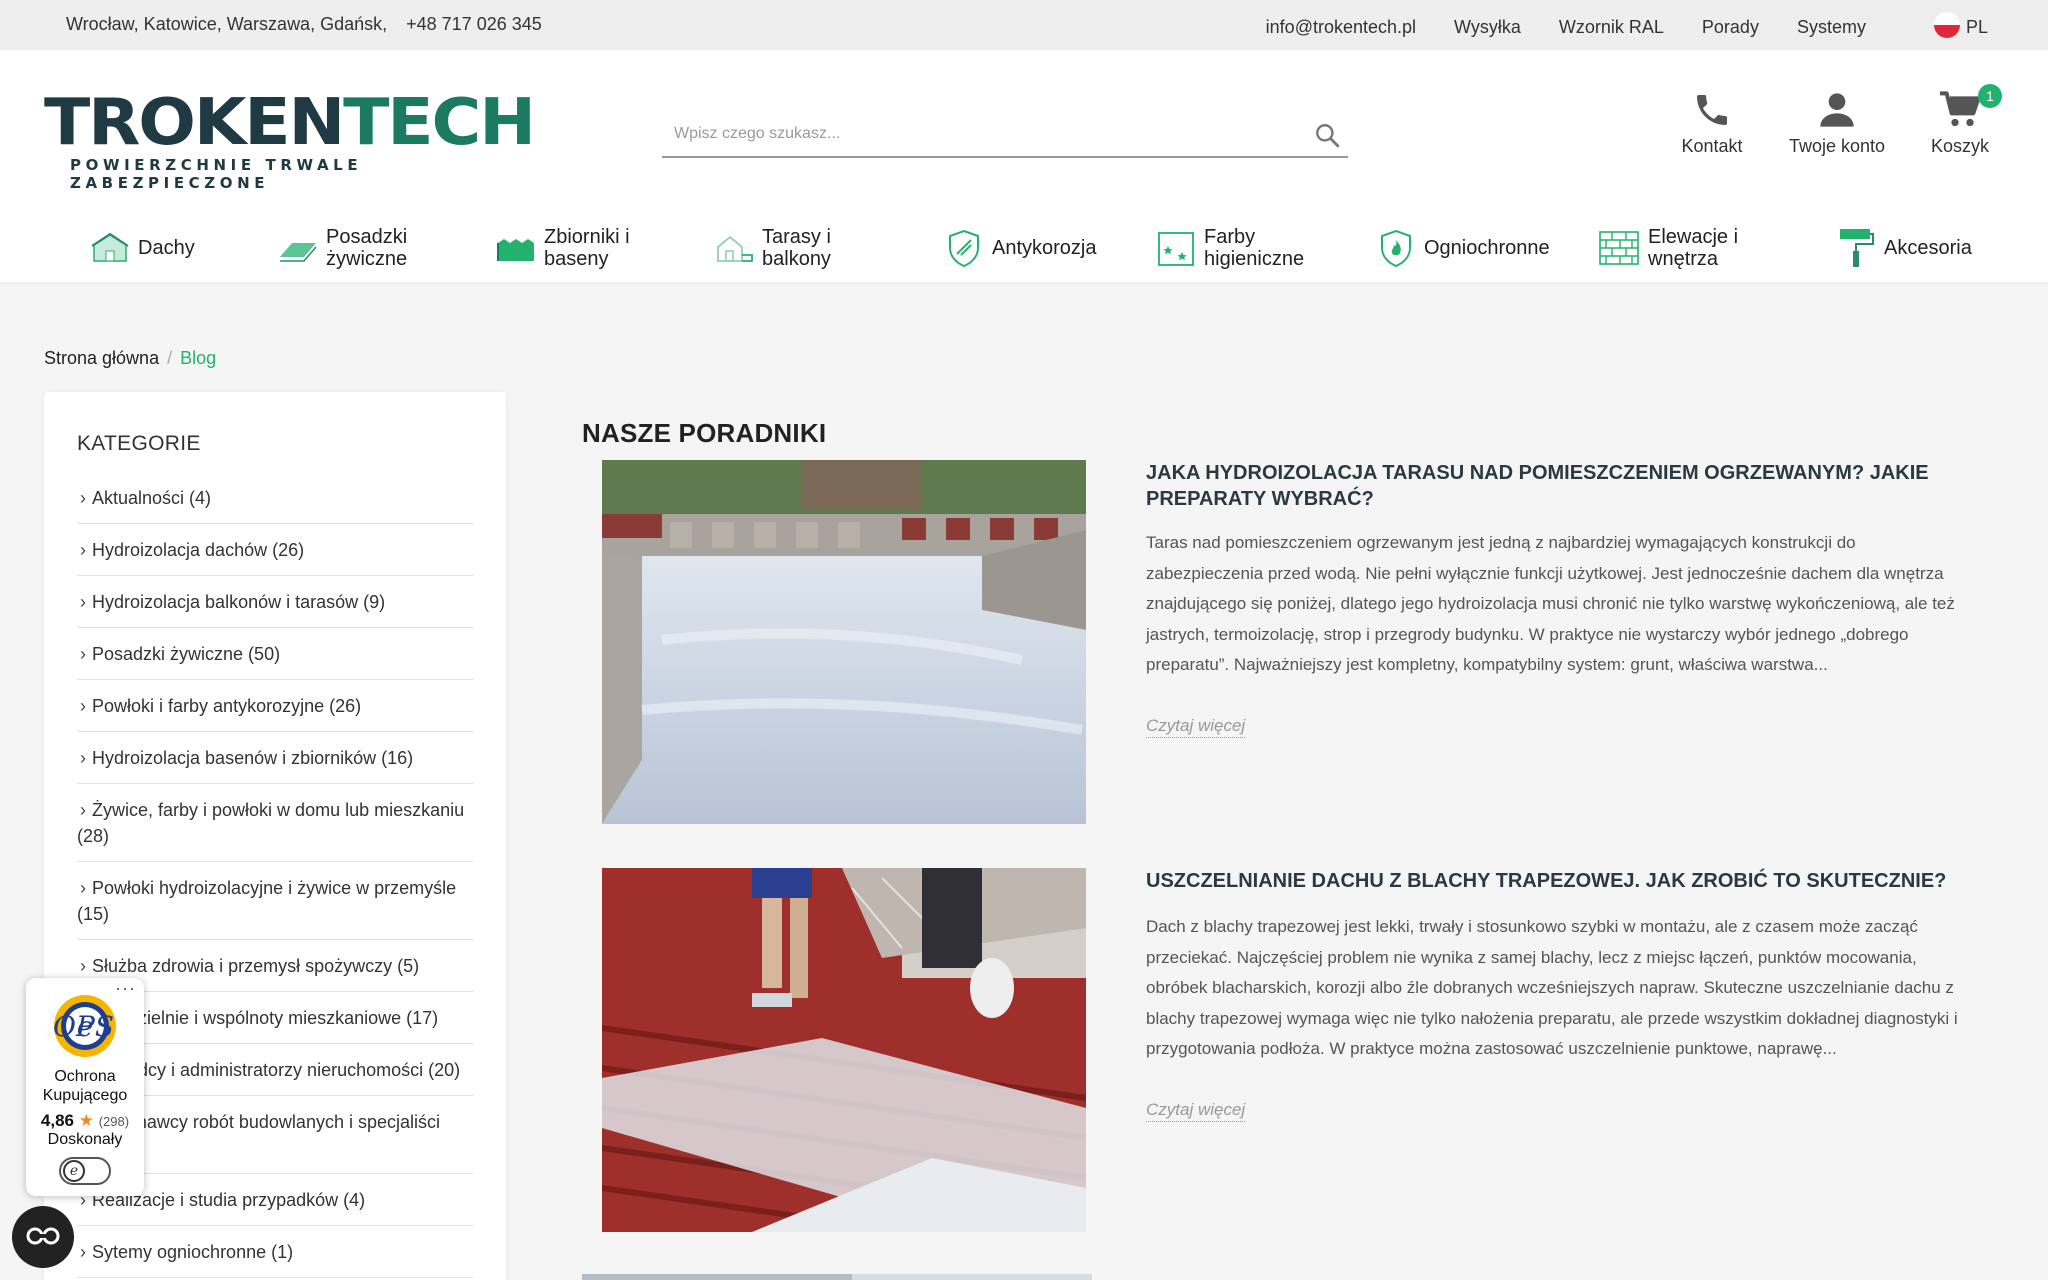  I want to click on badge-toggle: e, so click(85, 1171).